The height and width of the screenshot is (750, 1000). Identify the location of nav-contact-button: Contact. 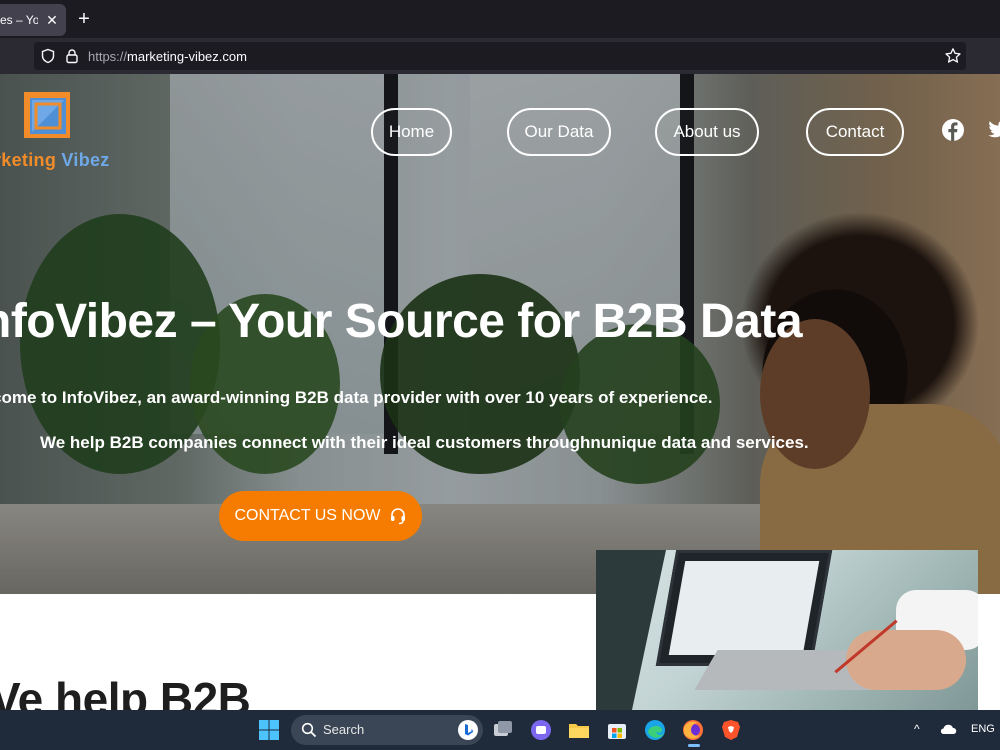
(855, 132).